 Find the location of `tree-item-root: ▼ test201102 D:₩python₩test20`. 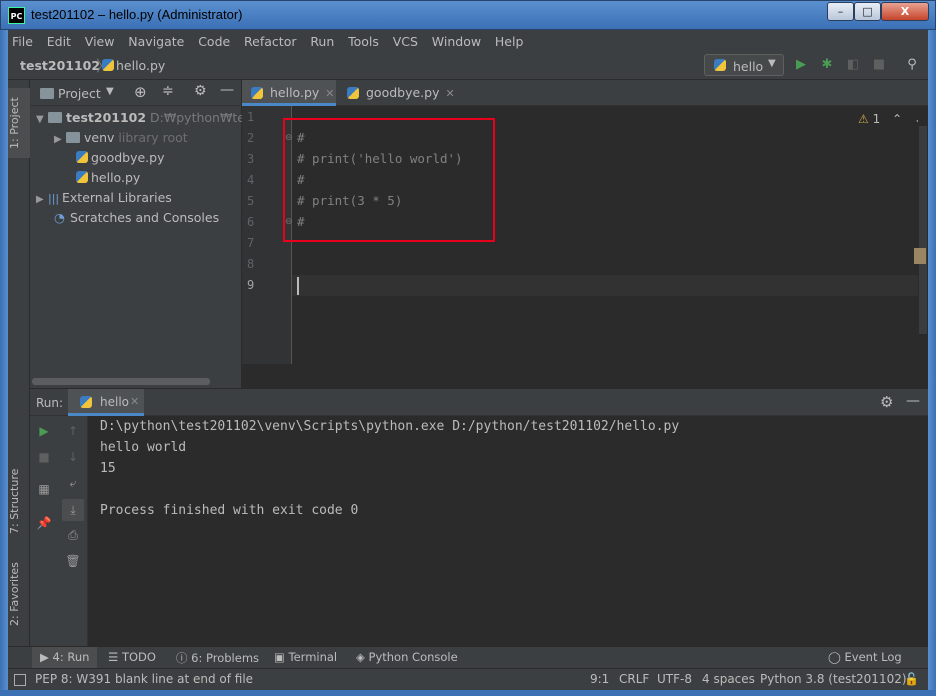

tree-item-root: ▼ test201102 D:₩python₩test20 is located at coordinates (136, 118).